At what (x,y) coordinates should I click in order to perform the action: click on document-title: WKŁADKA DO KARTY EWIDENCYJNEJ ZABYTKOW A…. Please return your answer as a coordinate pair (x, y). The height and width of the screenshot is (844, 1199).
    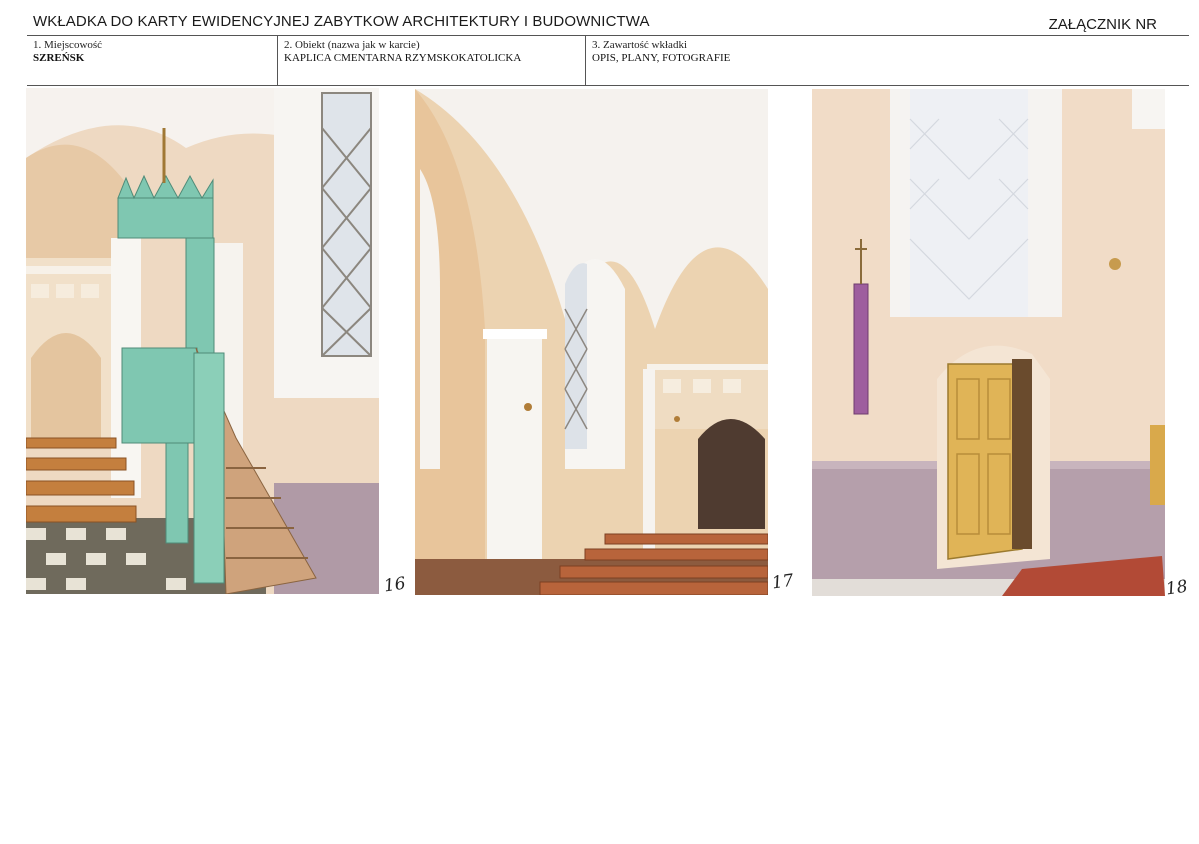
    Looking at the image, I should click on (341, 21).